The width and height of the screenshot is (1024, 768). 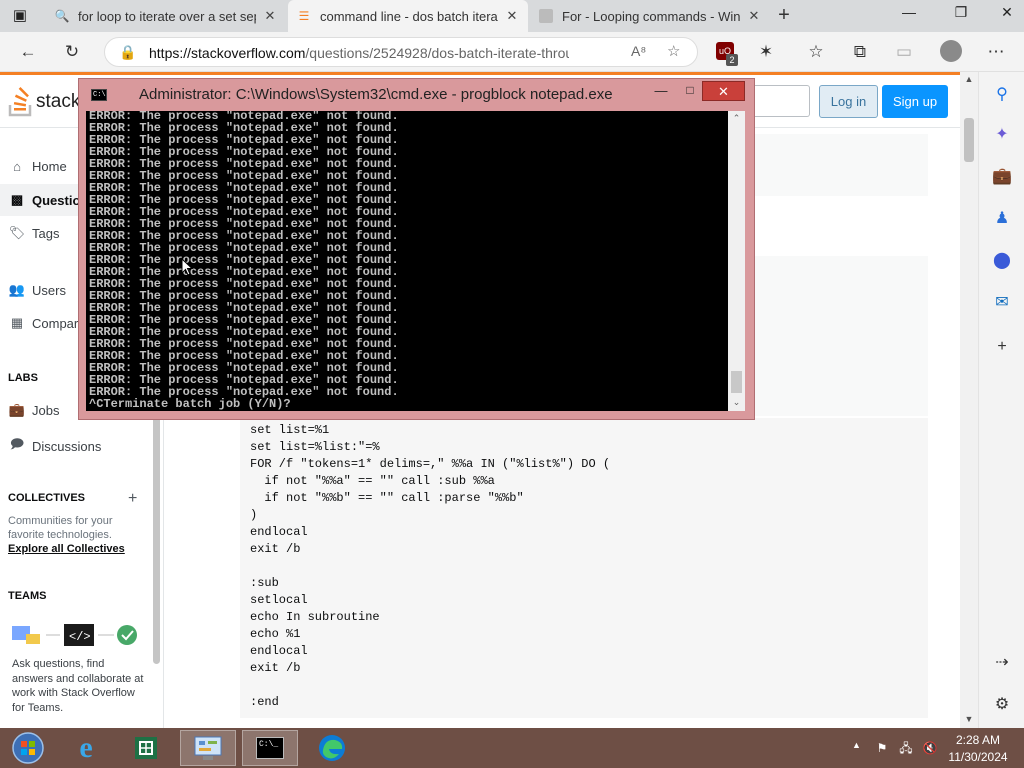 What do you see at coordinates (27, 596) in the screenshot?
I see `teams-header: TEAMS` at bounding box center [27, 596].